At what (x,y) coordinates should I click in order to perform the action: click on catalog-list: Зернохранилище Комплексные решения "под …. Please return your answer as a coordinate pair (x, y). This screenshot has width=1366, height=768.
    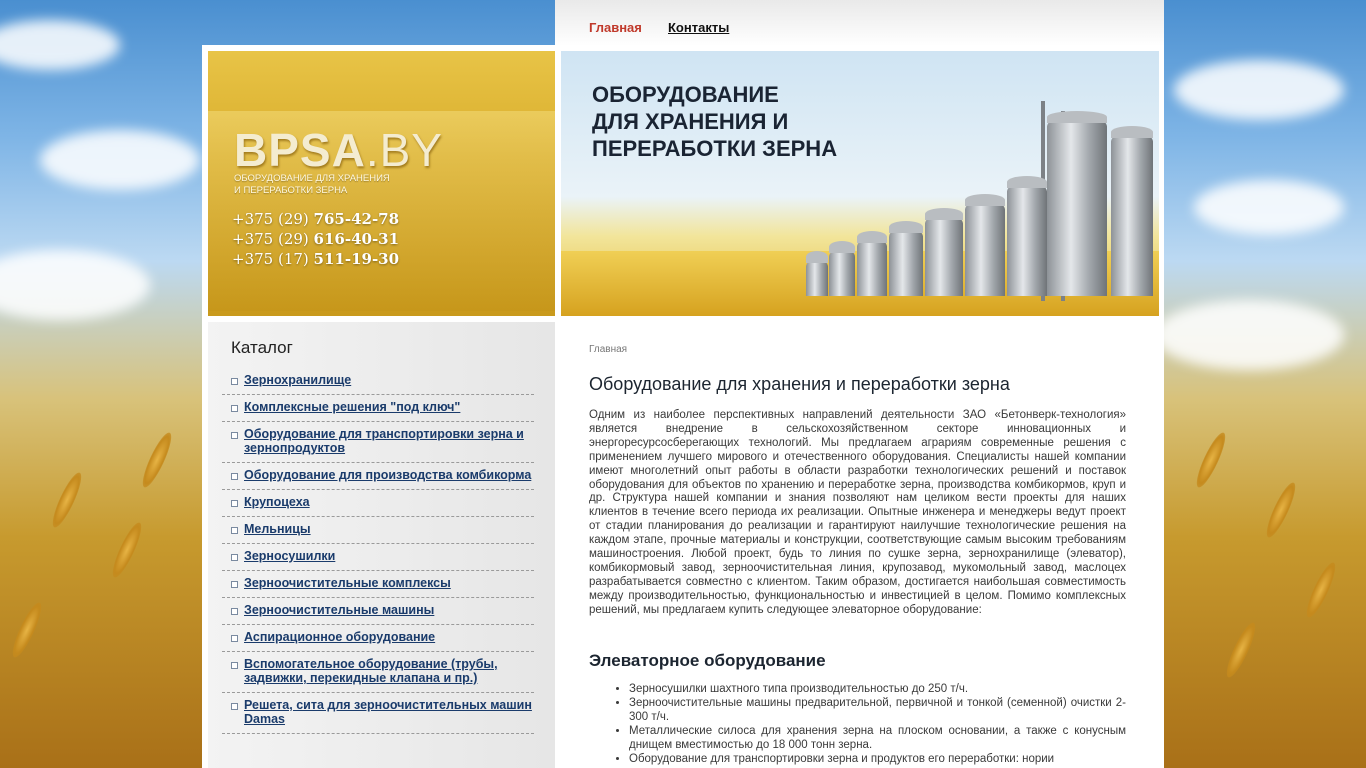
    Looking at the image, I should click on (378, 551).